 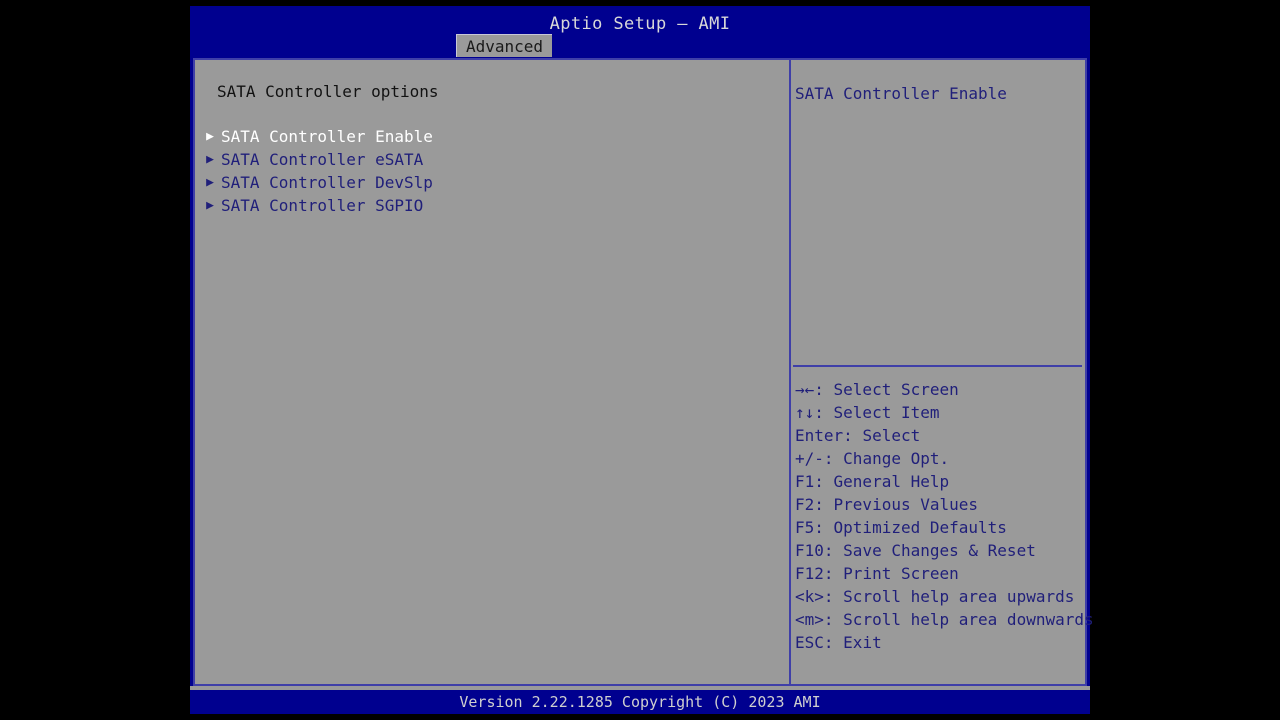 What do you see at coordinates (327, 182) in the screenshot?
I see `menu-item-label: SATA Controller DevSlp` at bounding box center [327, 182].